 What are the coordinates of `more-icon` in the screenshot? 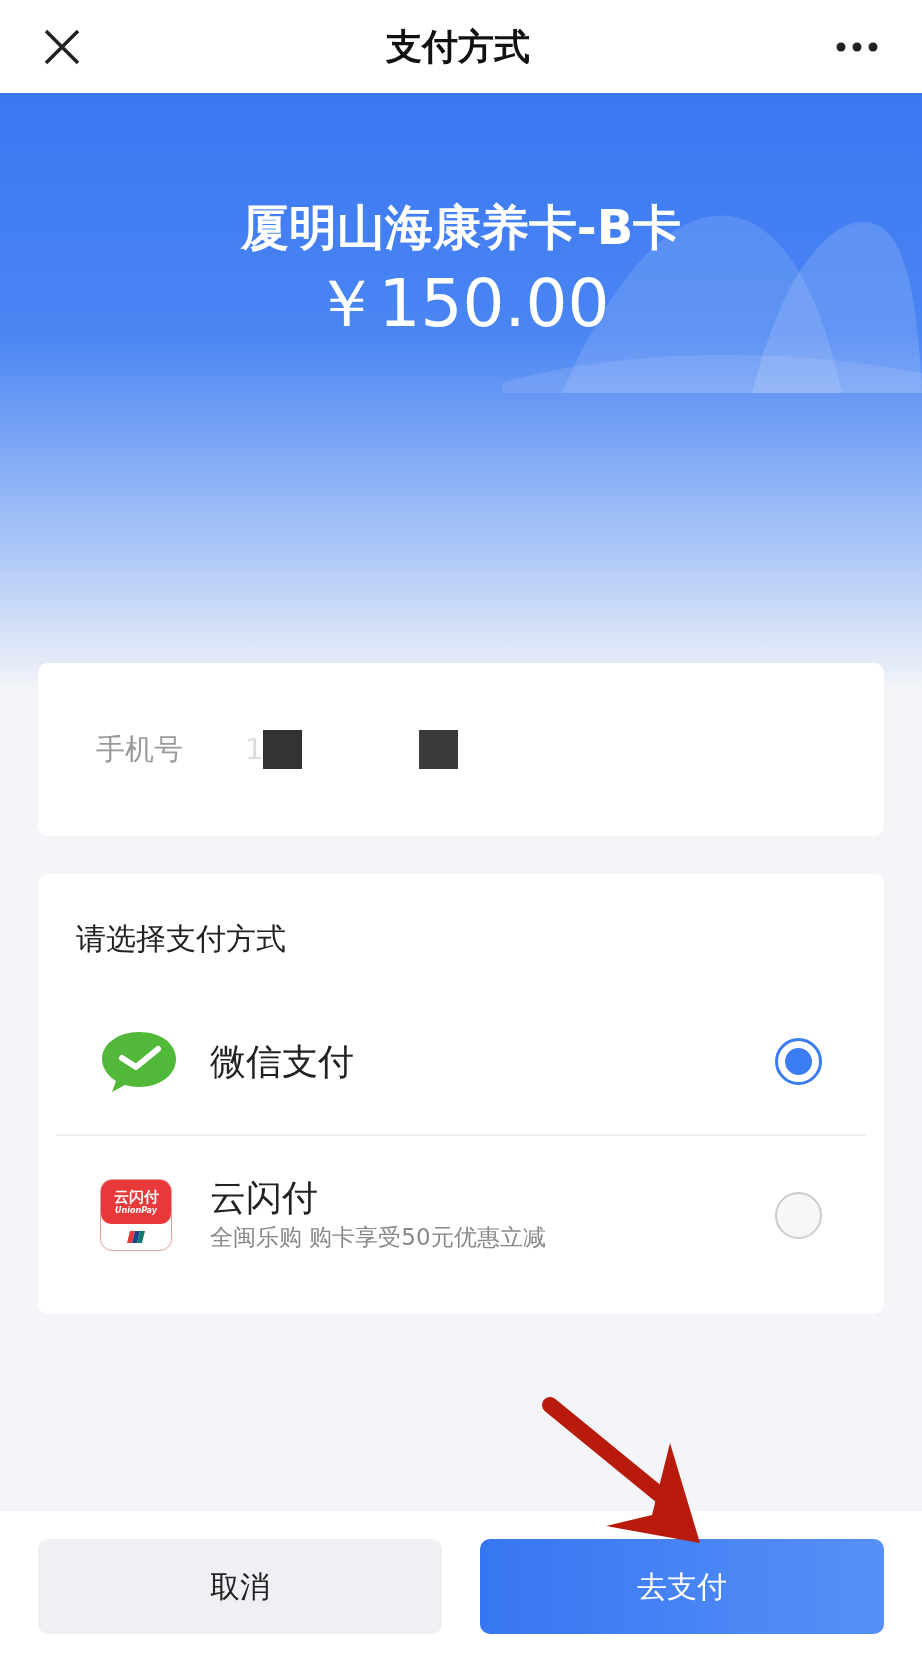 It's located at (857, 46).